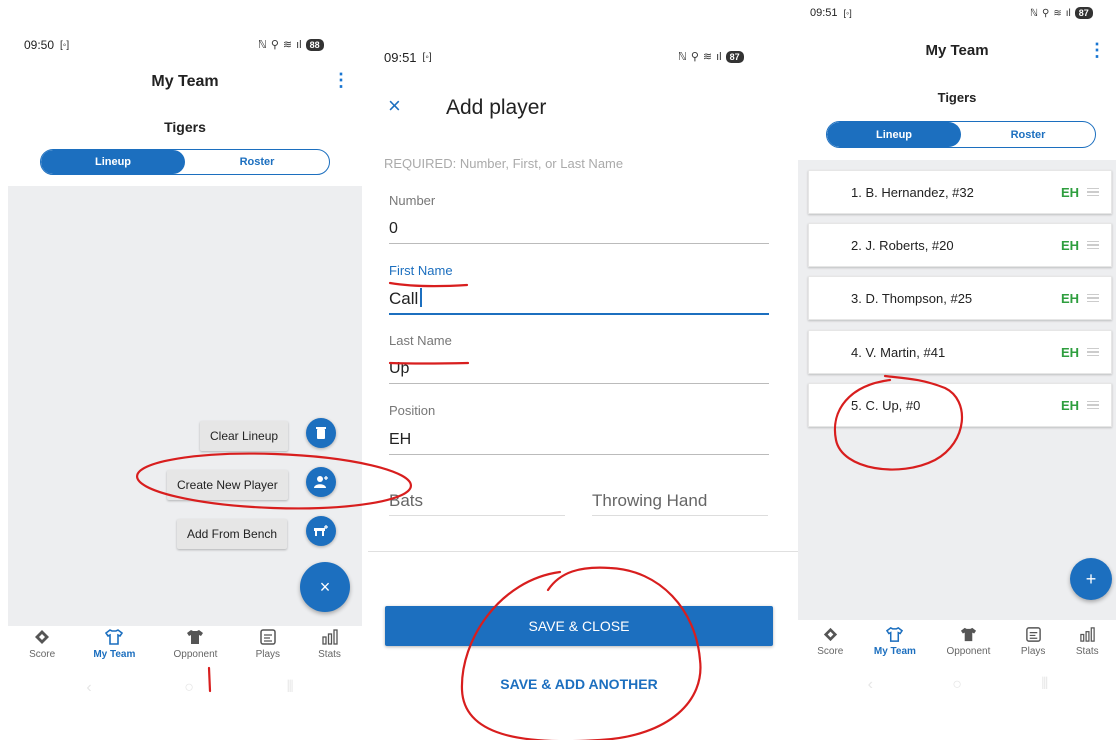 The height and width of the screenshot is (740, 1116). Describe the element at coordinates (232, 534) in the screenshot. I see `add-from-bench-label: Add From Bench` at that location.